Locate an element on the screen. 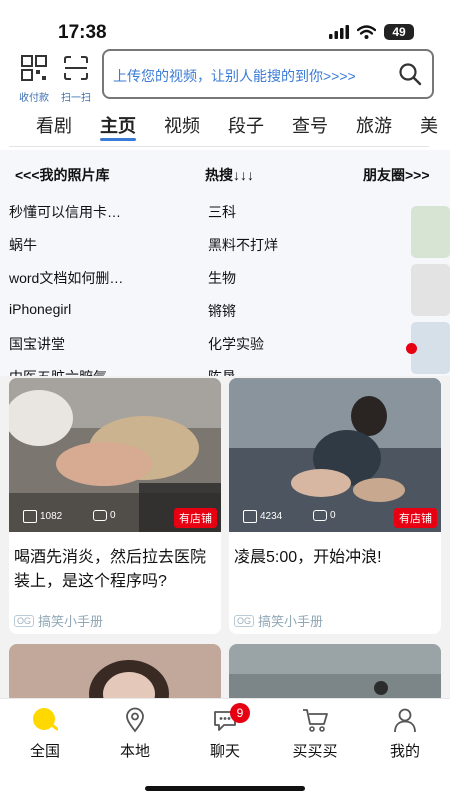 This screenshot has width=450, height=800. search-placeholder: 上传您的视频，让别人能搜的到你>>>> is located at coordinates (234, 76).